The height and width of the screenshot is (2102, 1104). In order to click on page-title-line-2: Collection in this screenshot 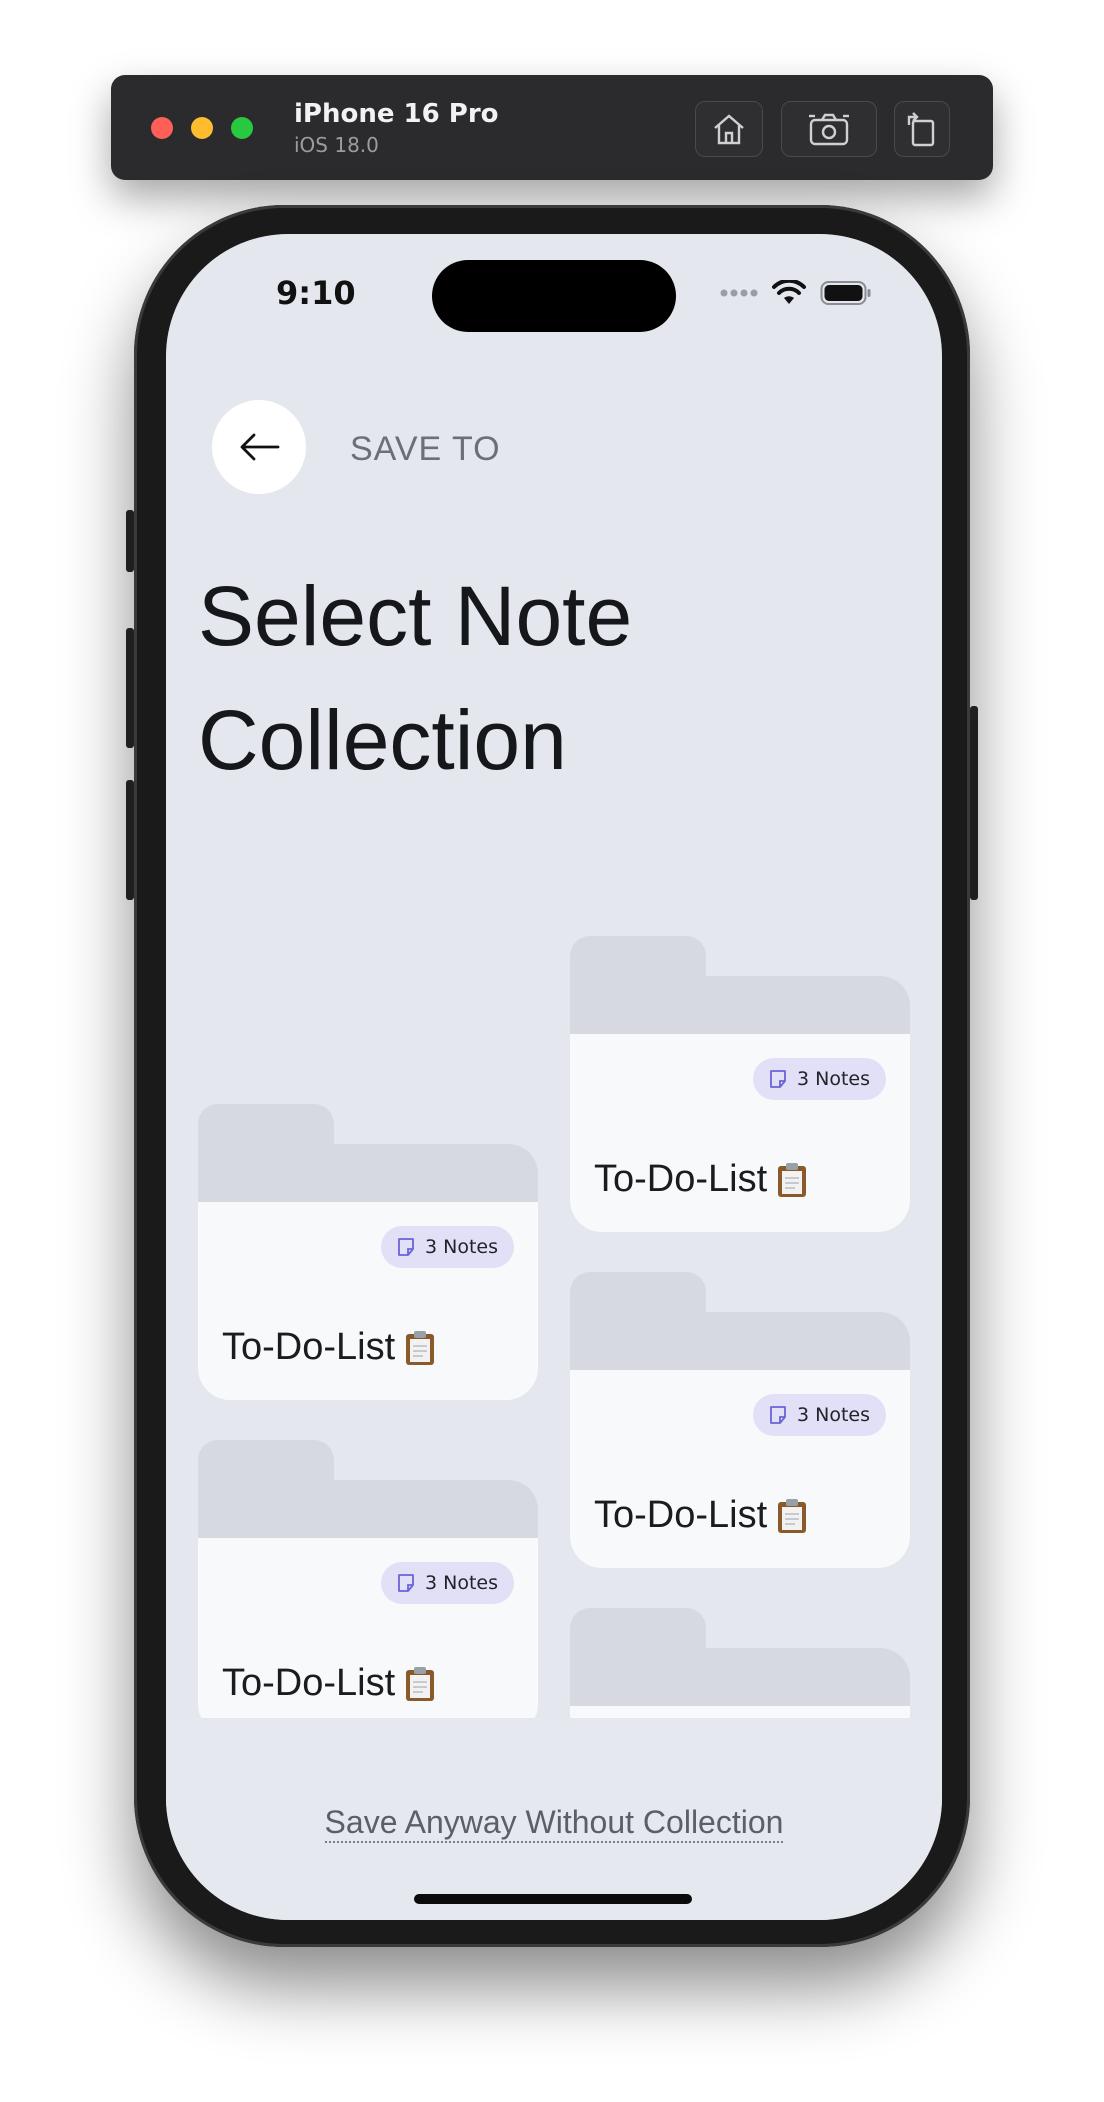, I will do `click(382, 740)`.